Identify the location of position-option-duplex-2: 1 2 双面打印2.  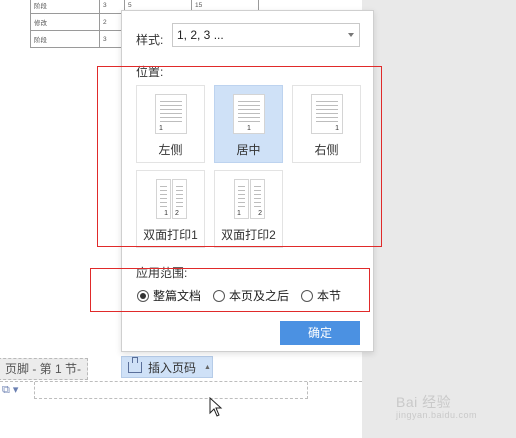
(248, 209).